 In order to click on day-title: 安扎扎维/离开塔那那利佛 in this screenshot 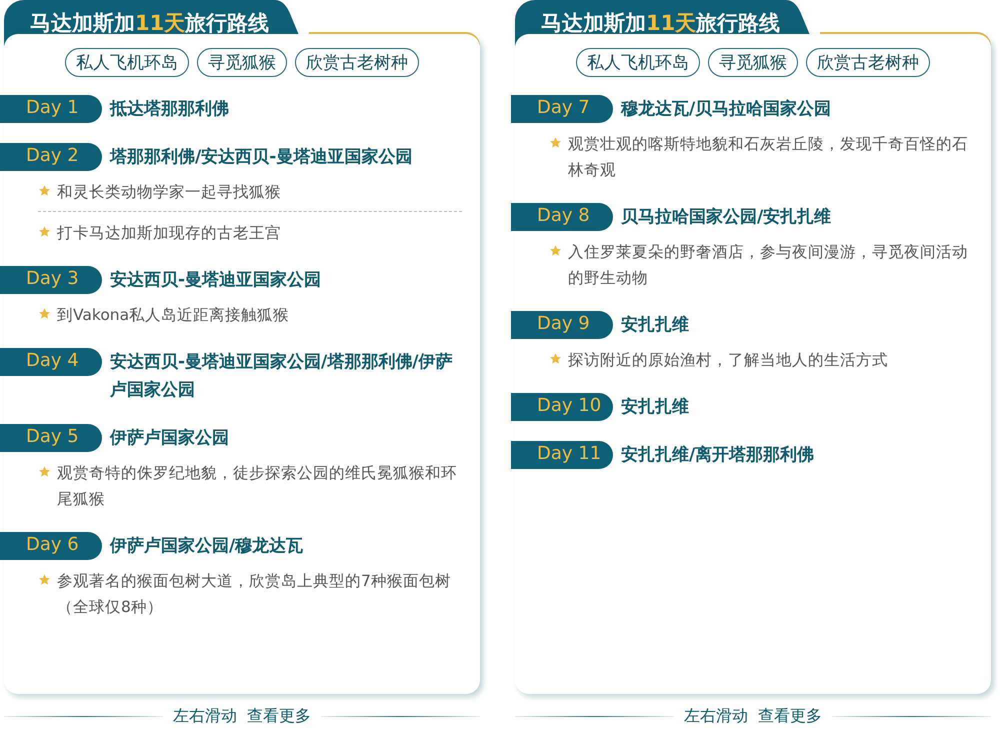, I will do `click(718, 455)`.